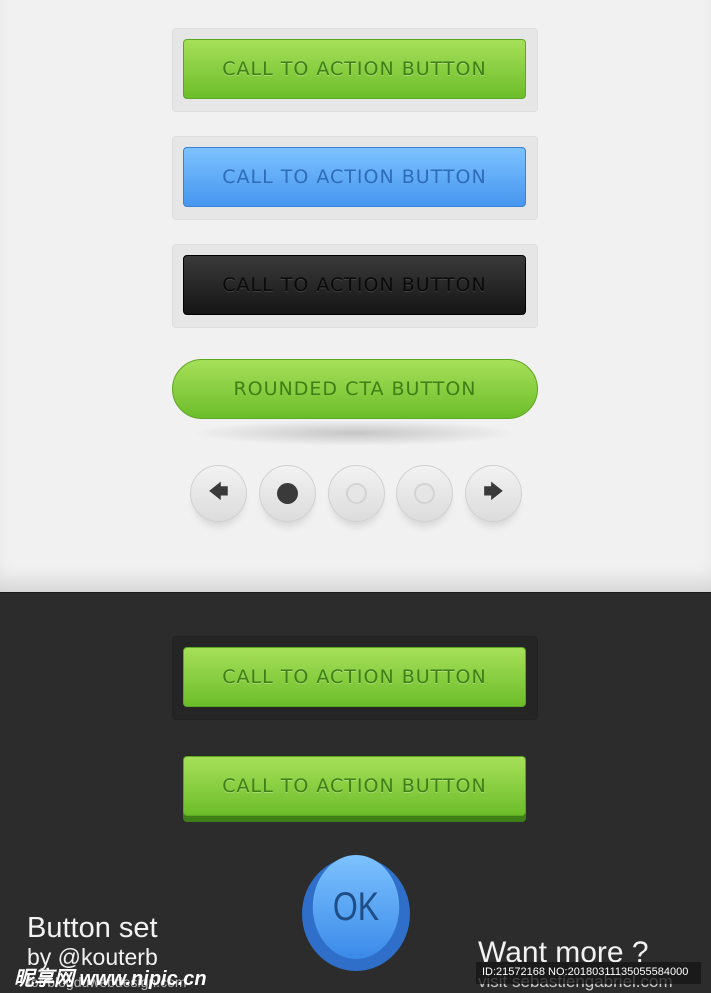 This screenshot has height=993, width=711. I want to click on rounded-button-shadow, so click(355, 433).